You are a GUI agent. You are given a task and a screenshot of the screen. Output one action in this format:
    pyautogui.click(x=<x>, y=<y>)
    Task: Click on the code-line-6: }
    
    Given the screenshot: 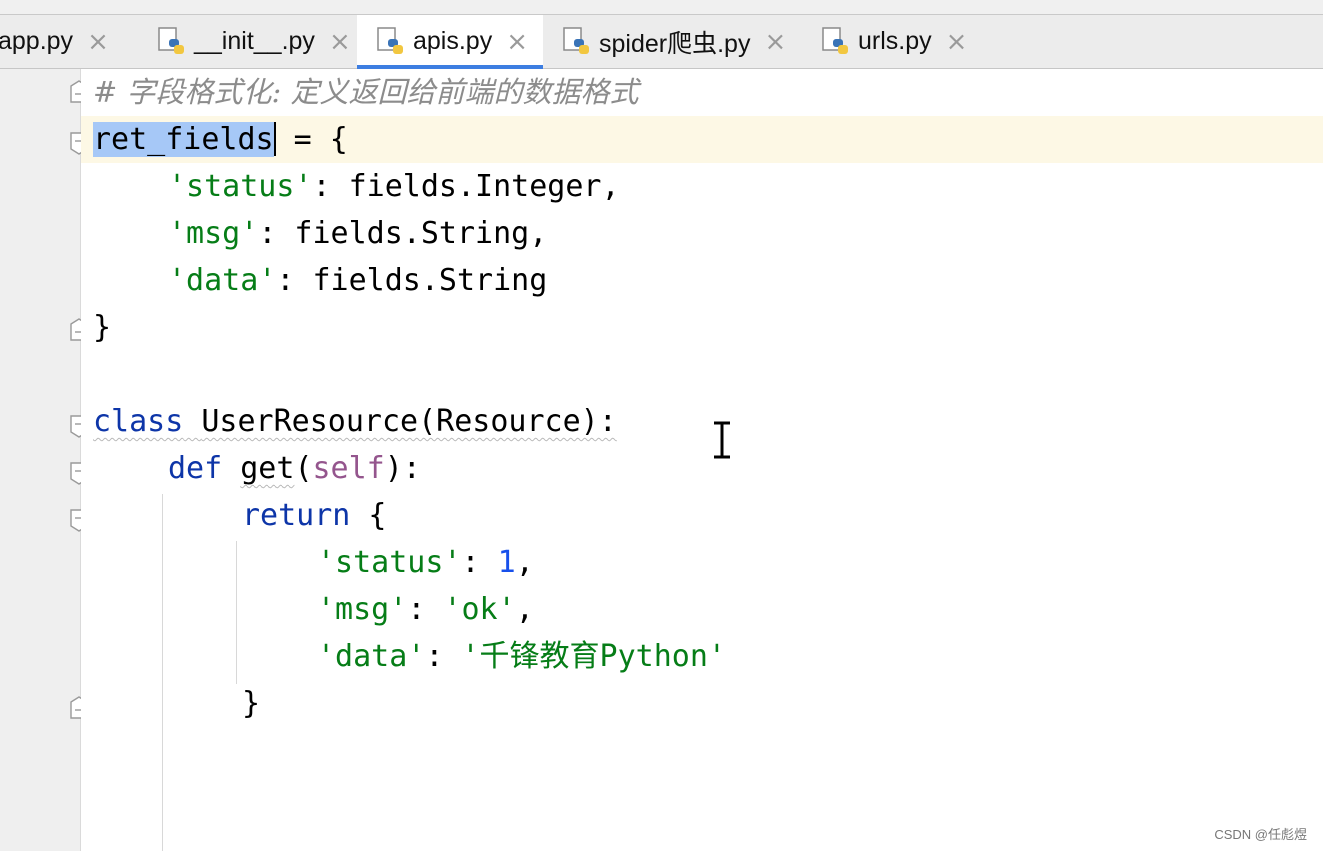 What is the action you would take?
    pyautogui.click(x=102, y=327)
    